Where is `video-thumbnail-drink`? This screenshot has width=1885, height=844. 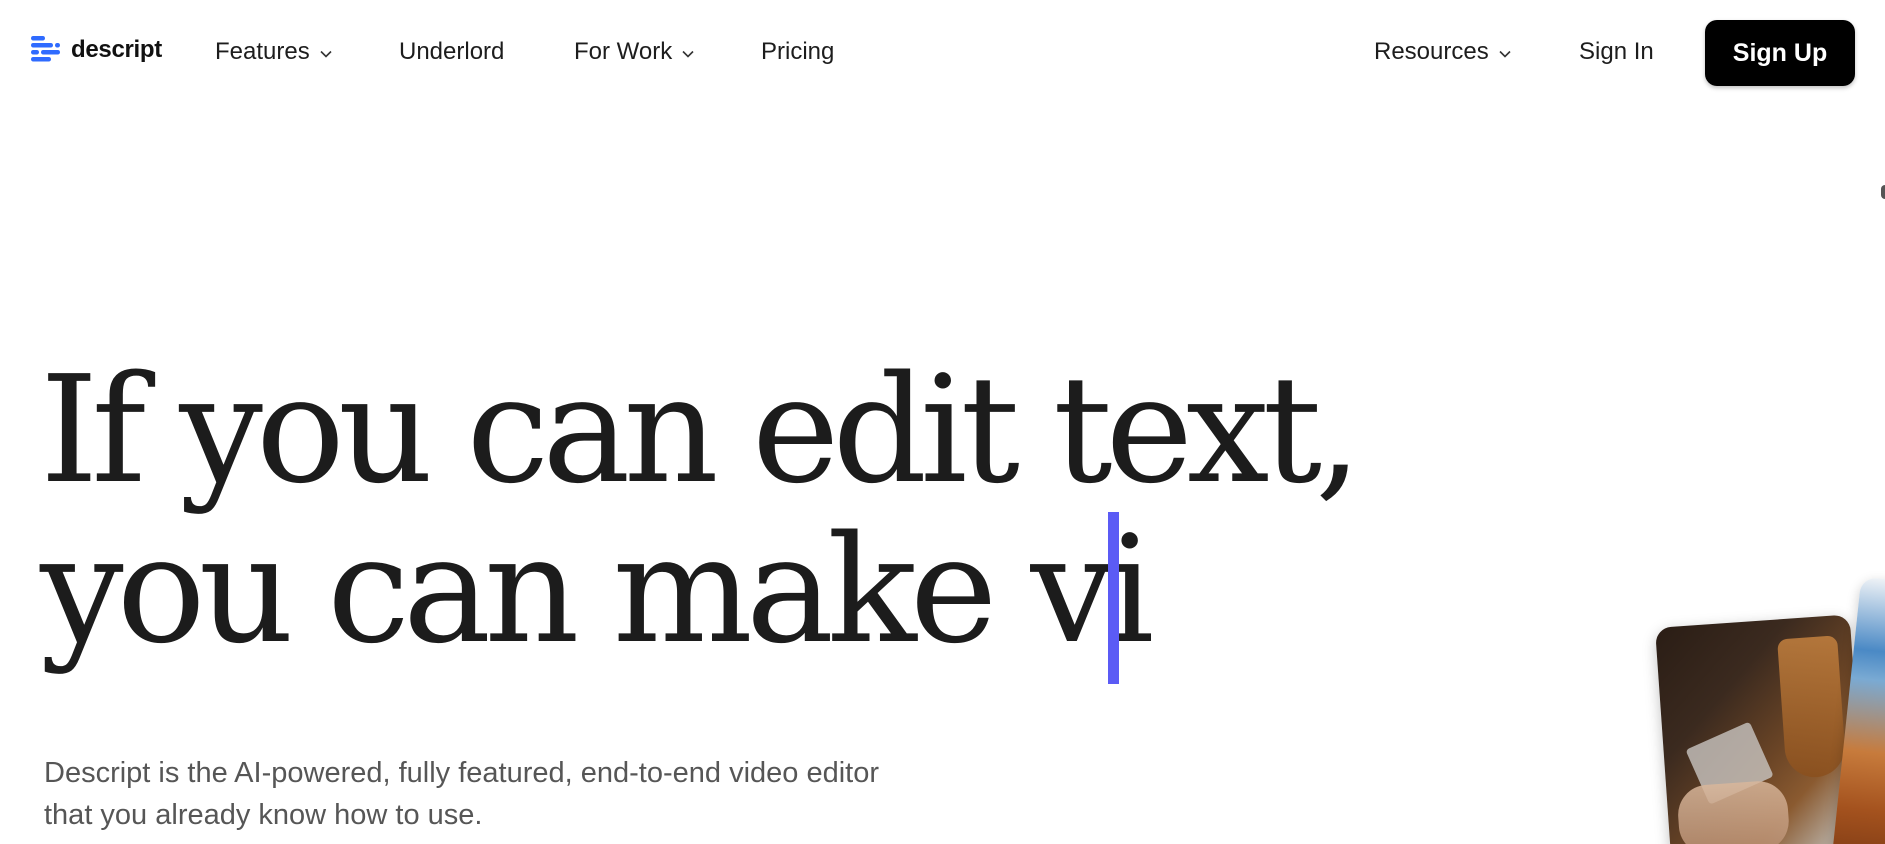 video-thumbnail-drink is located at coordinates (1761, 729).